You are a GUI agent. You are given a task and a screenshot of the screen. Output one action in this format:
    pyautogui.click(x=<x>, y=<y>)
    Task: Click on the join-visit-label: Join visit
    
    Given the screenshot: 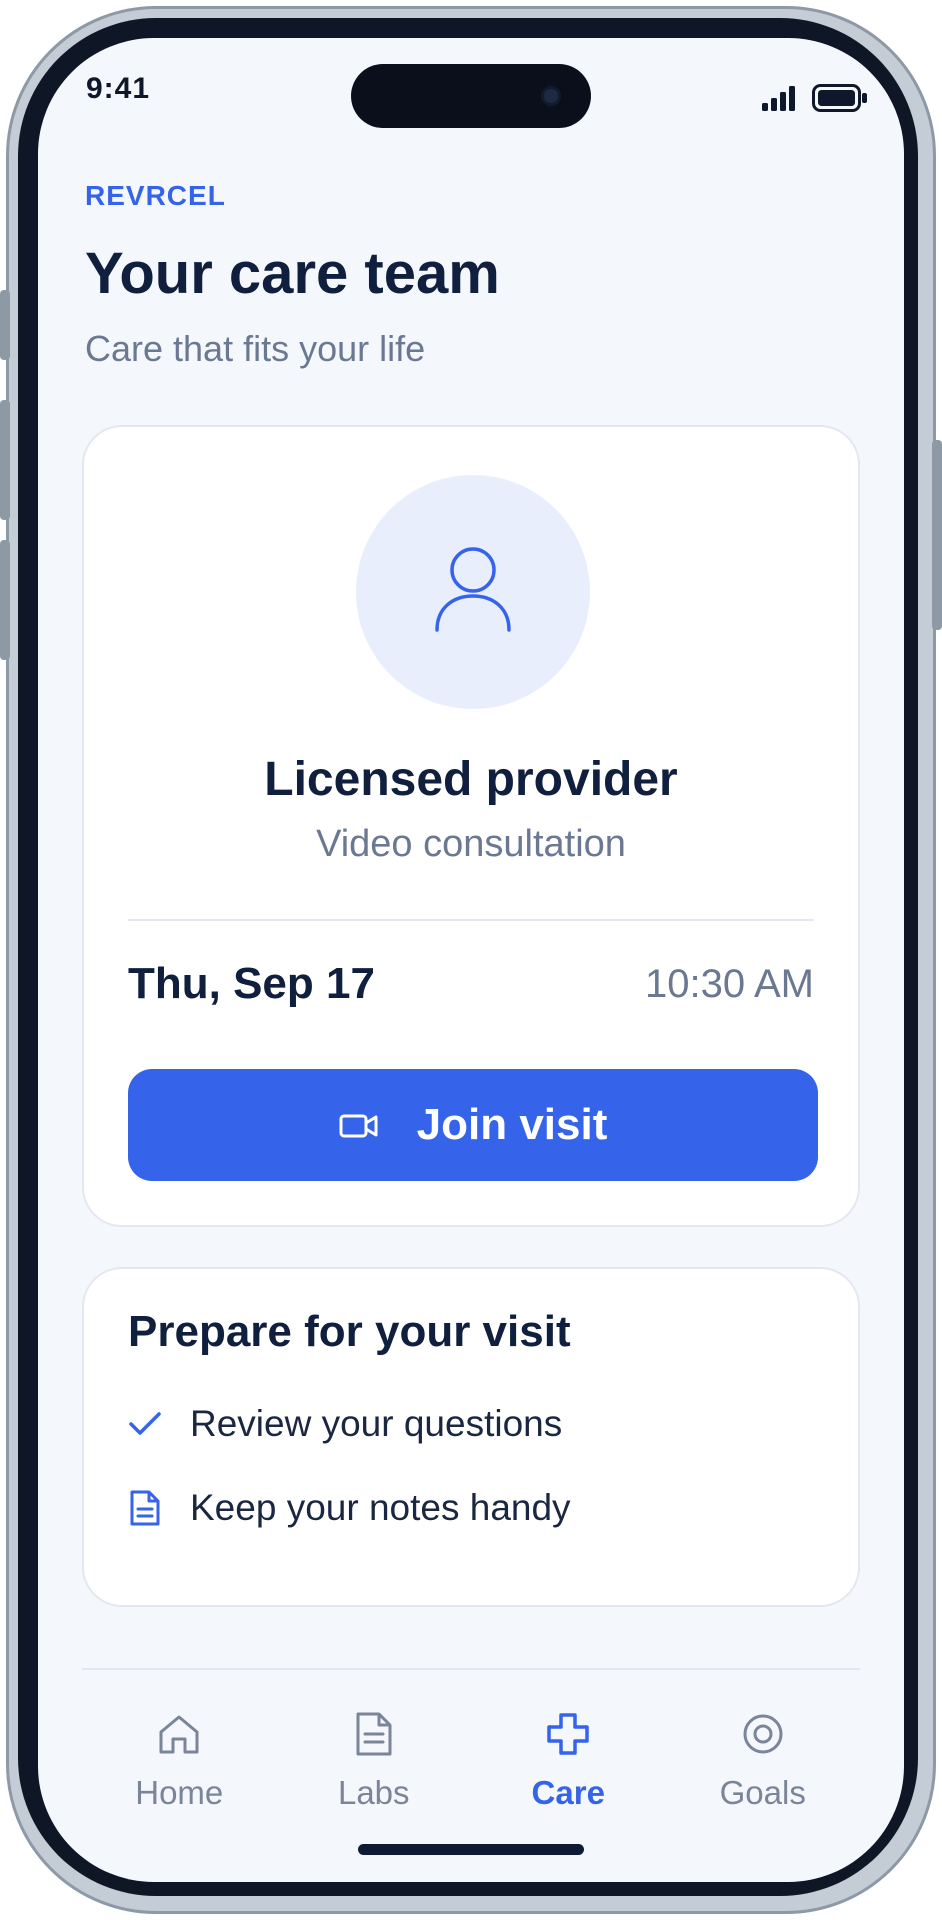 What is the action you would take?
    pyautogui.click(x=512, y=1124)
    